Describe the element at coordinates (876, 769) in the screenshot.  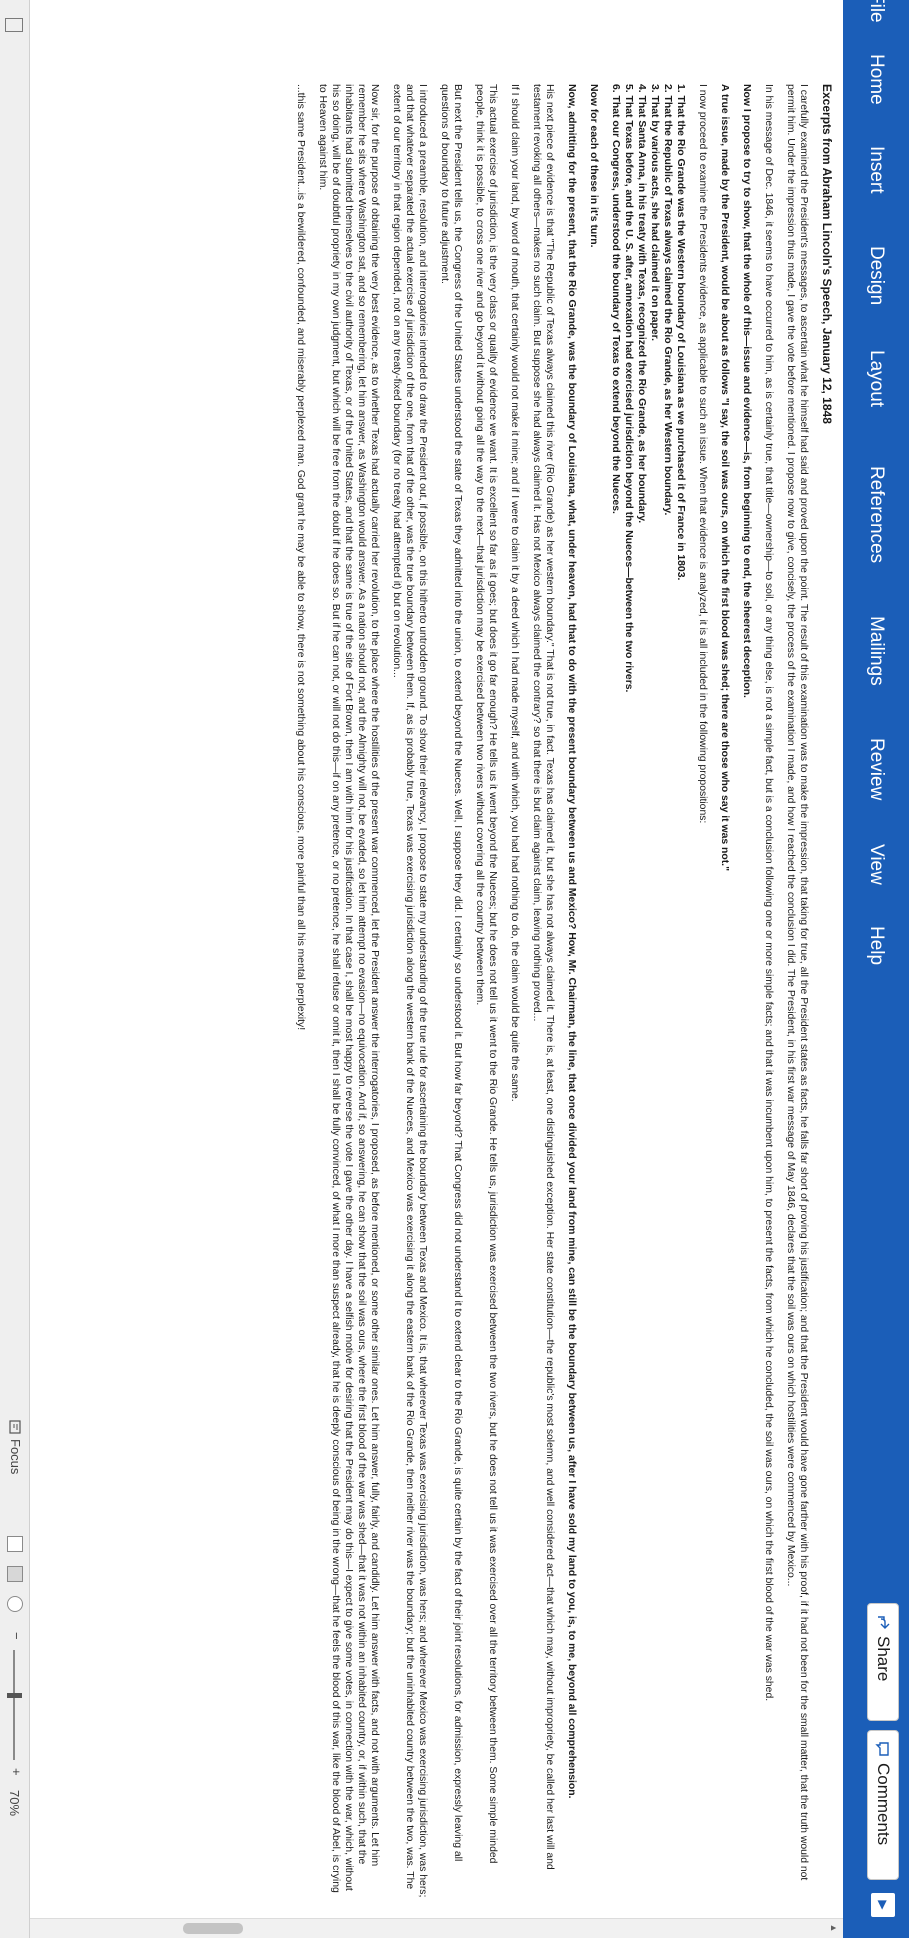
I see `tab-review: Review` at that location.